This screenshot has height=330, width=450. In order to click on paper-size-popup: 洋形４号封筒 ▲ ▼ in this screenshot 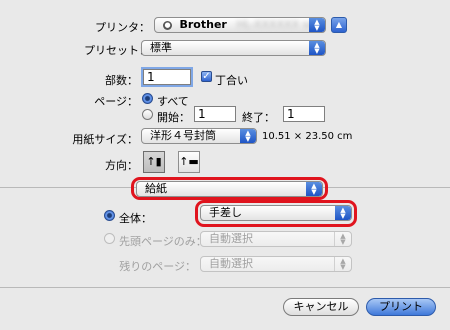, I will do `click(199, 136)`.